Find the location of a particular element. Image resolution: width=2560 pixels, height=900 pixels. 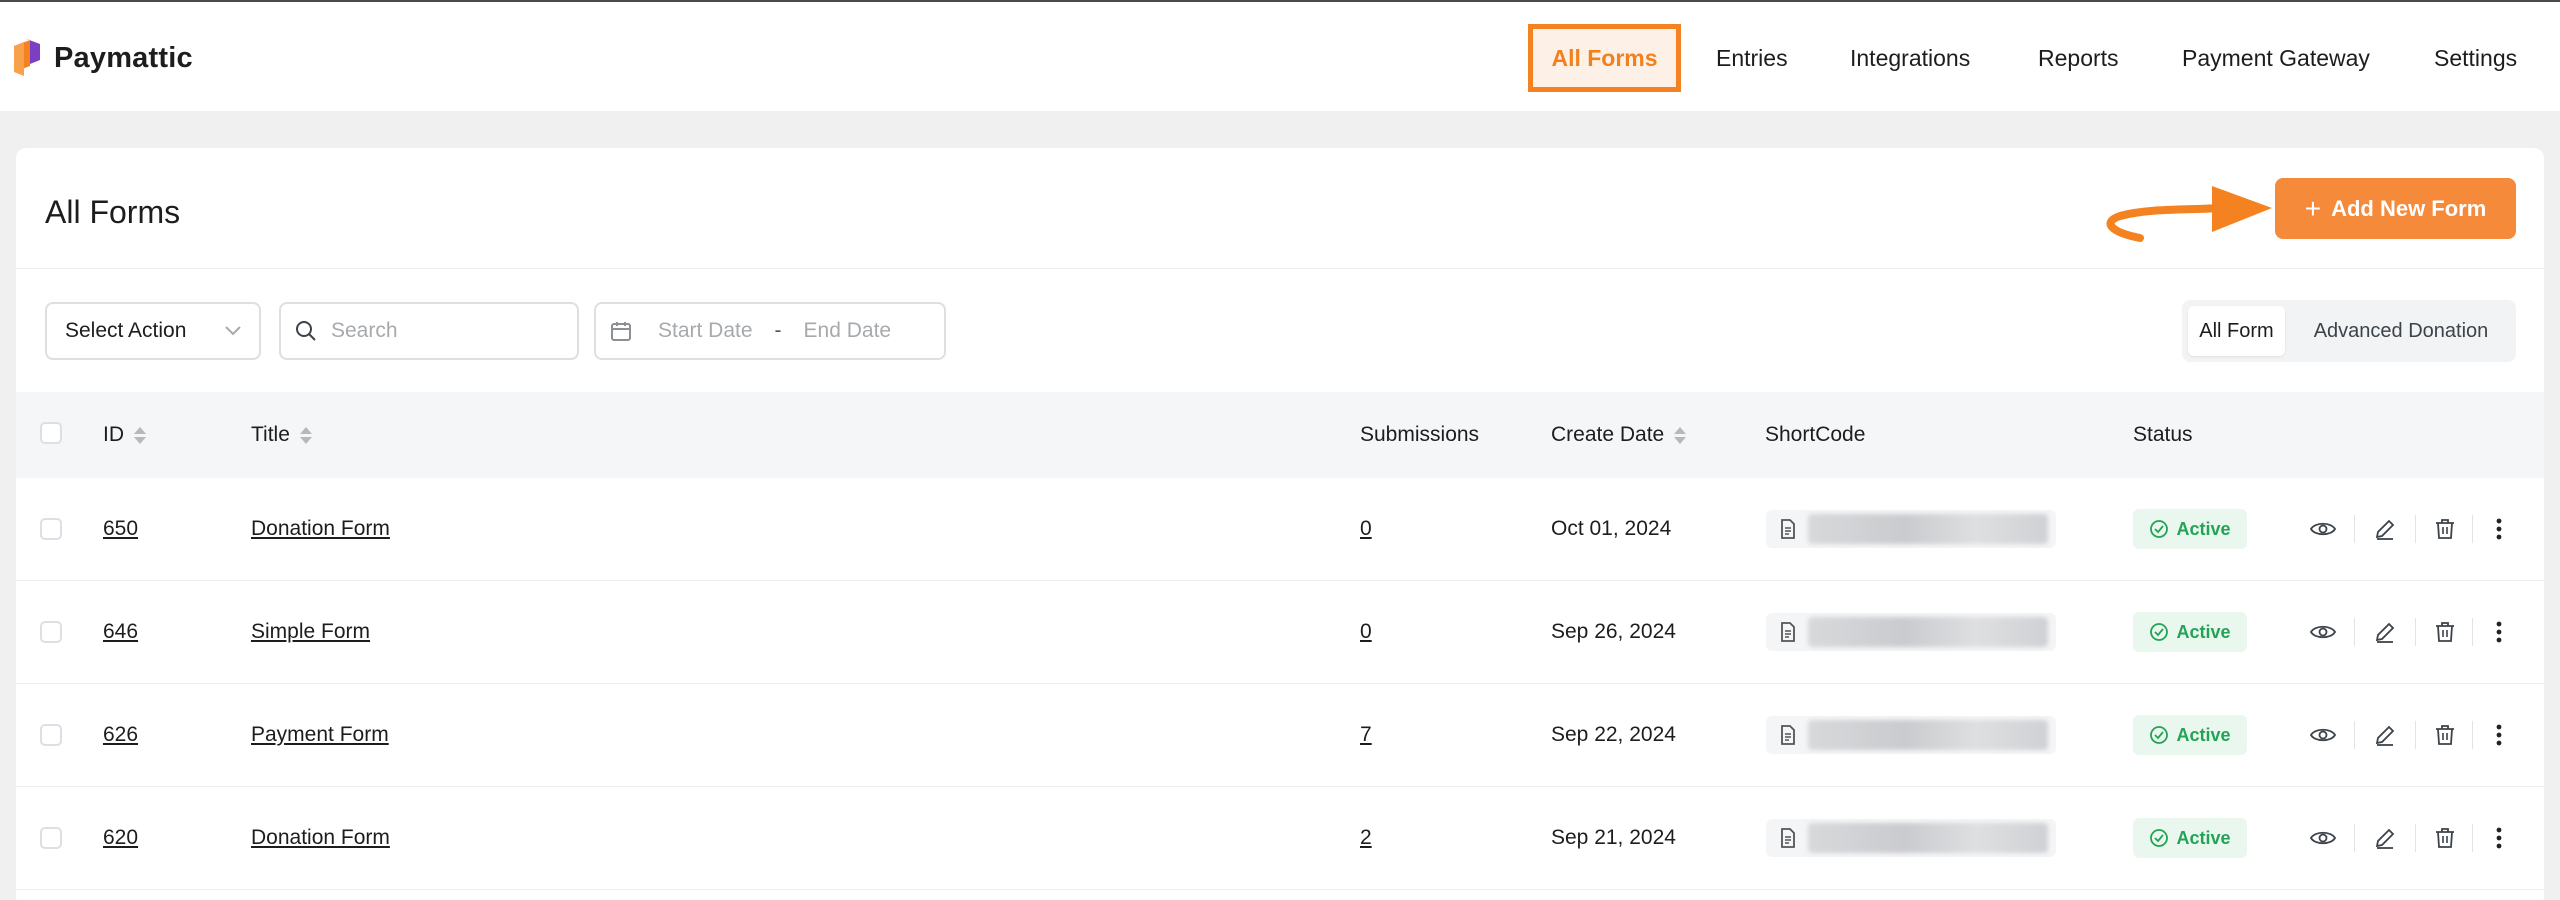

column-header-create-date-label: Create Date is located at coordinates (1608, 434).